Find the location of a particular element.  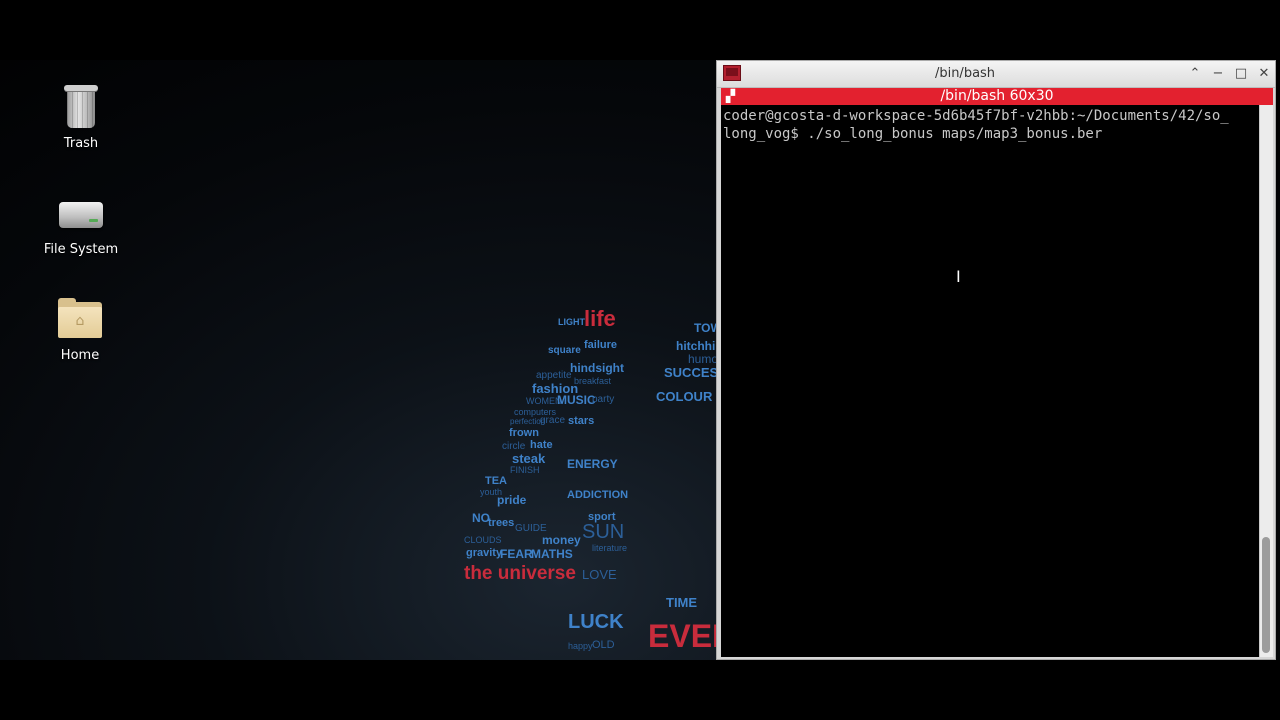

wallpaper-word: frown is located at coordinates (524, 433).